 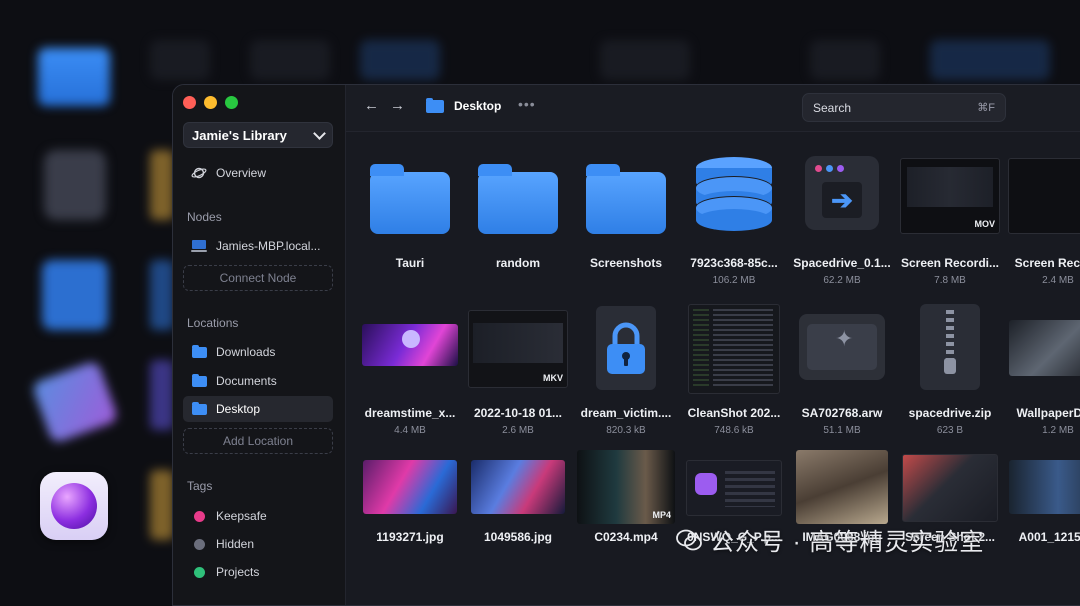 I want to click on file-item: IMAG0068.jpg, so click(x=842, y=497).